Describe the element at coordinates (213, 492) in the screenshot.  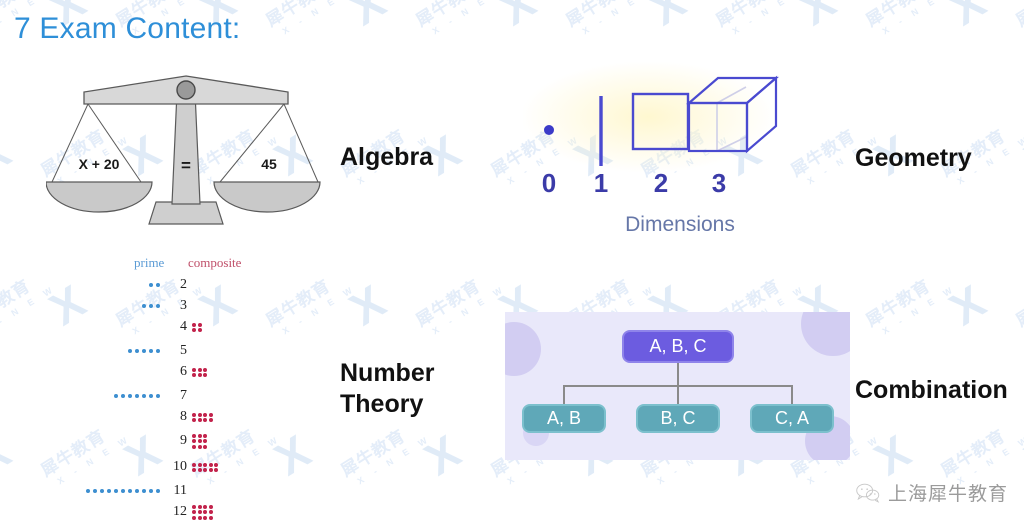
I see `number-row: 11` at that location.